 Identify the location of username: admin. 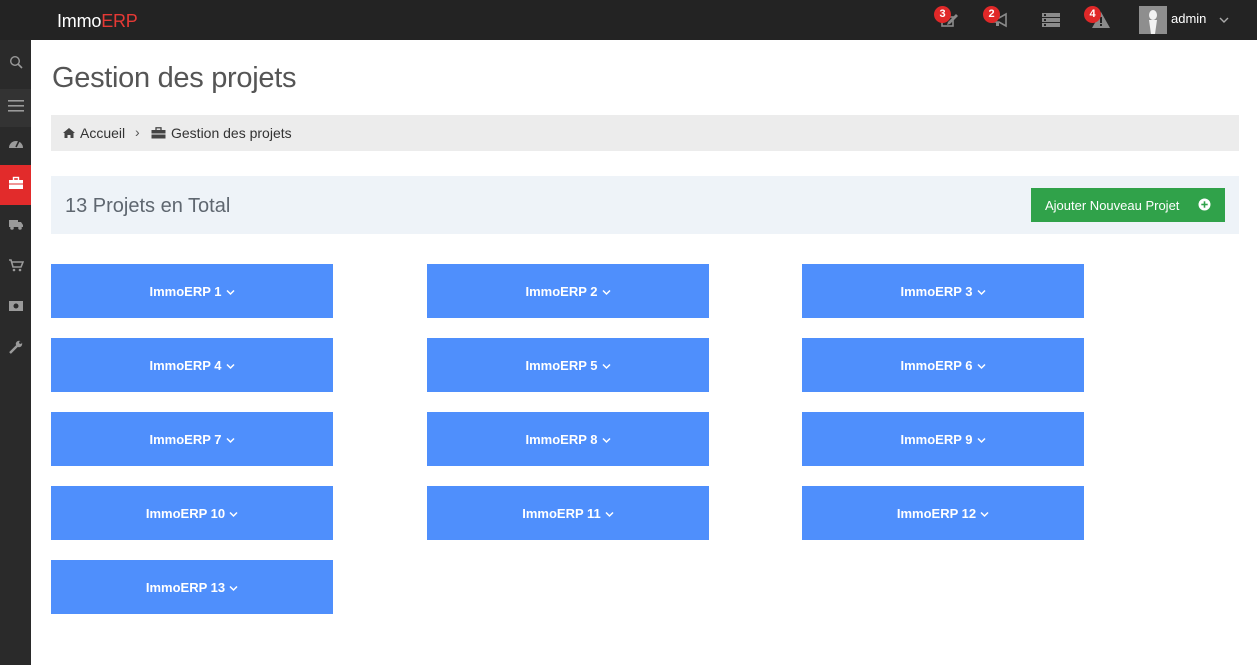
(1189, 18).